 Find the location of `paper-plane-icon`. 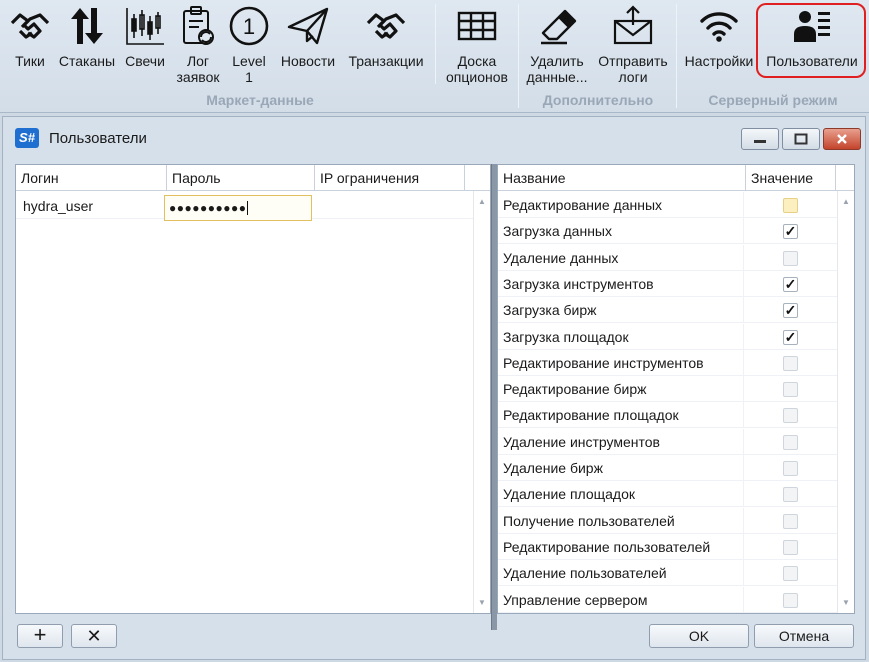

paper-plane-icon is located at coordinates (308, 26).